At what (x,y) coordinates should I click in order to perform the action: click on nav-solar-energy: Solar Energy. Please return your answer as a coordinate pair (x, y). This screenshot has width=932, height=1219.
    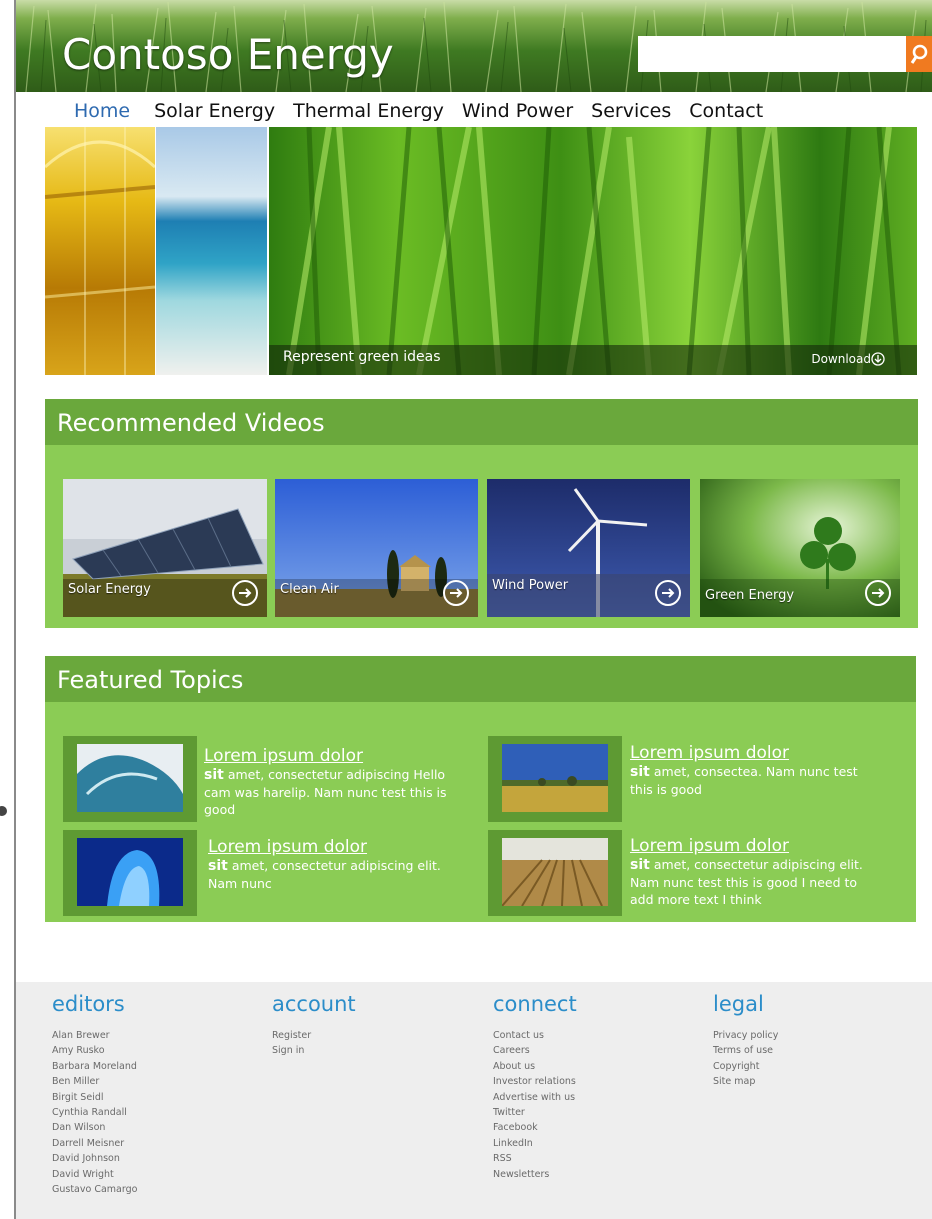
    Looking at the image, I should click on (214, 111).